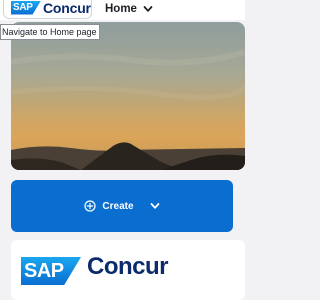 The image size is (320, 300). What do you see at coordinates (90, 206) in the screenshot?
I see `plus-circle-icon` at bounding box center [90, 206].